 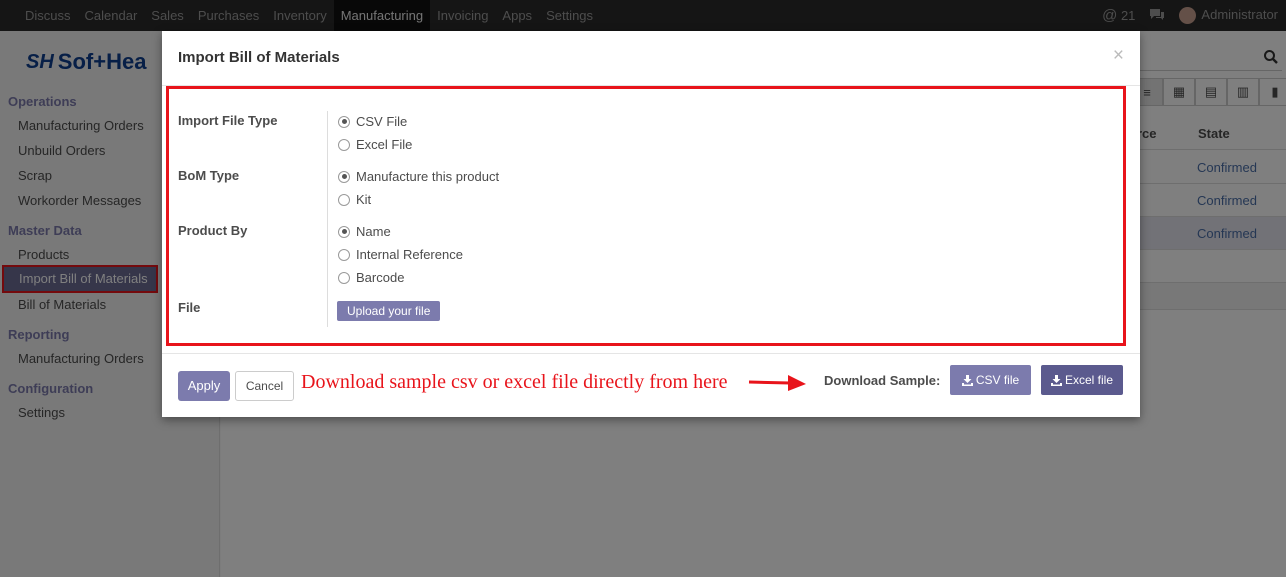 I want to click on bom-type-label: BoM Type, so click(x=209, y=175).